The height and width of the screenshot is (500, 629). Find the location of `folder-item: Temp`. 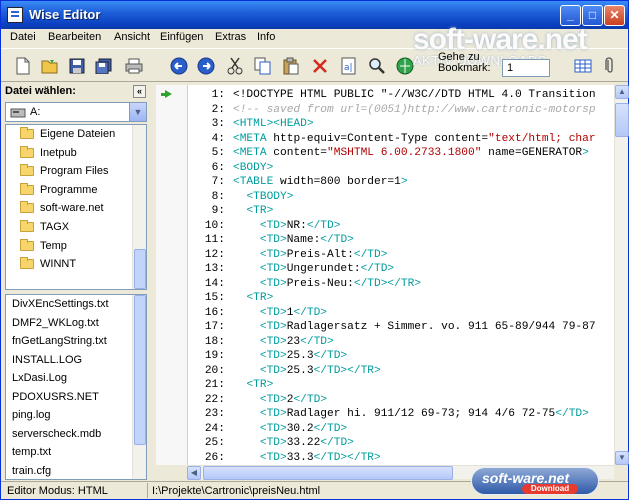

folder-item: Temp is located at coordinates (76, 246).